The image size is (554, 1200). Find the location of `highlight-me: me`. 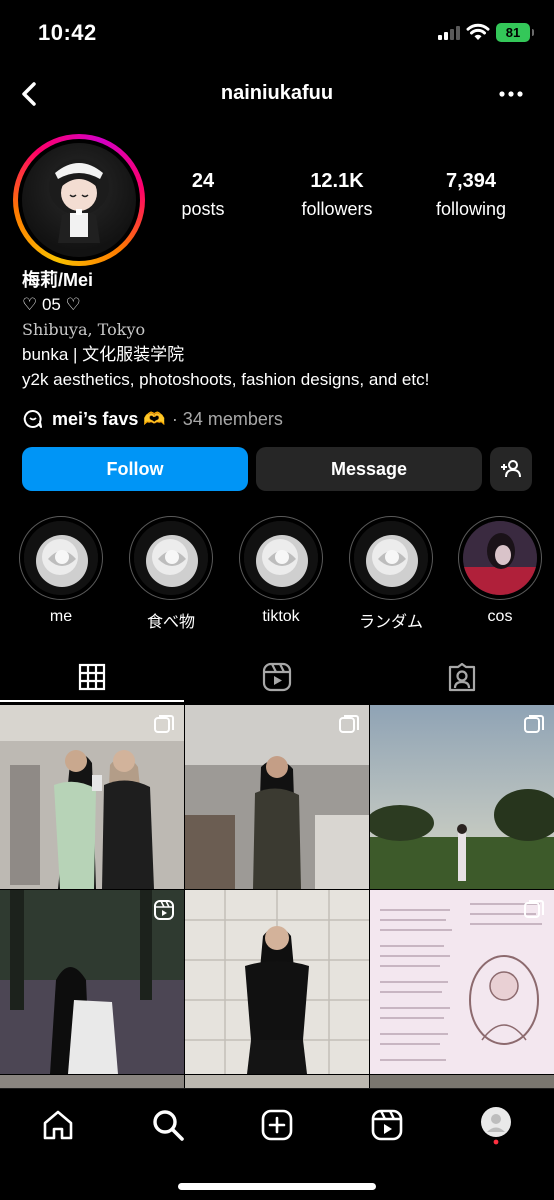

highlight-me: me is located at coordinates (61, 571).